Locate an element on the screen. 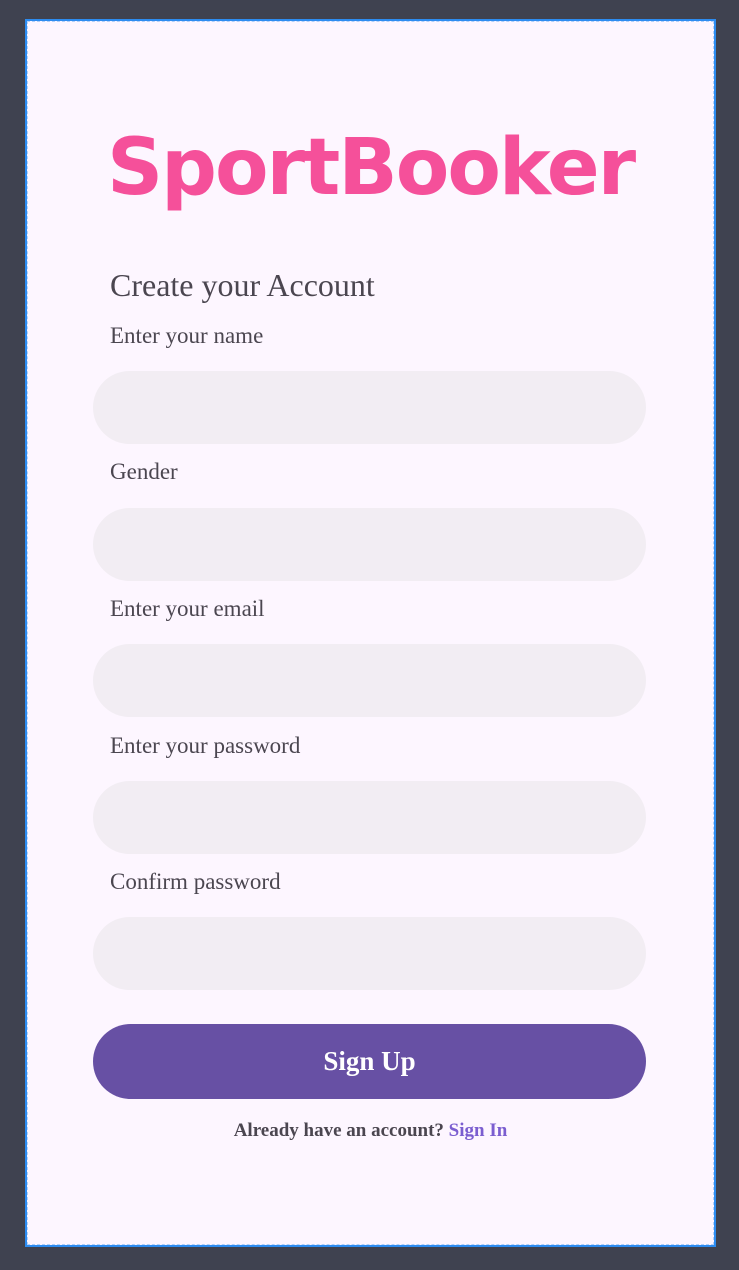 The width and height of the screenshot is (739, 1270). password-input is located at coordinates (369, 817).